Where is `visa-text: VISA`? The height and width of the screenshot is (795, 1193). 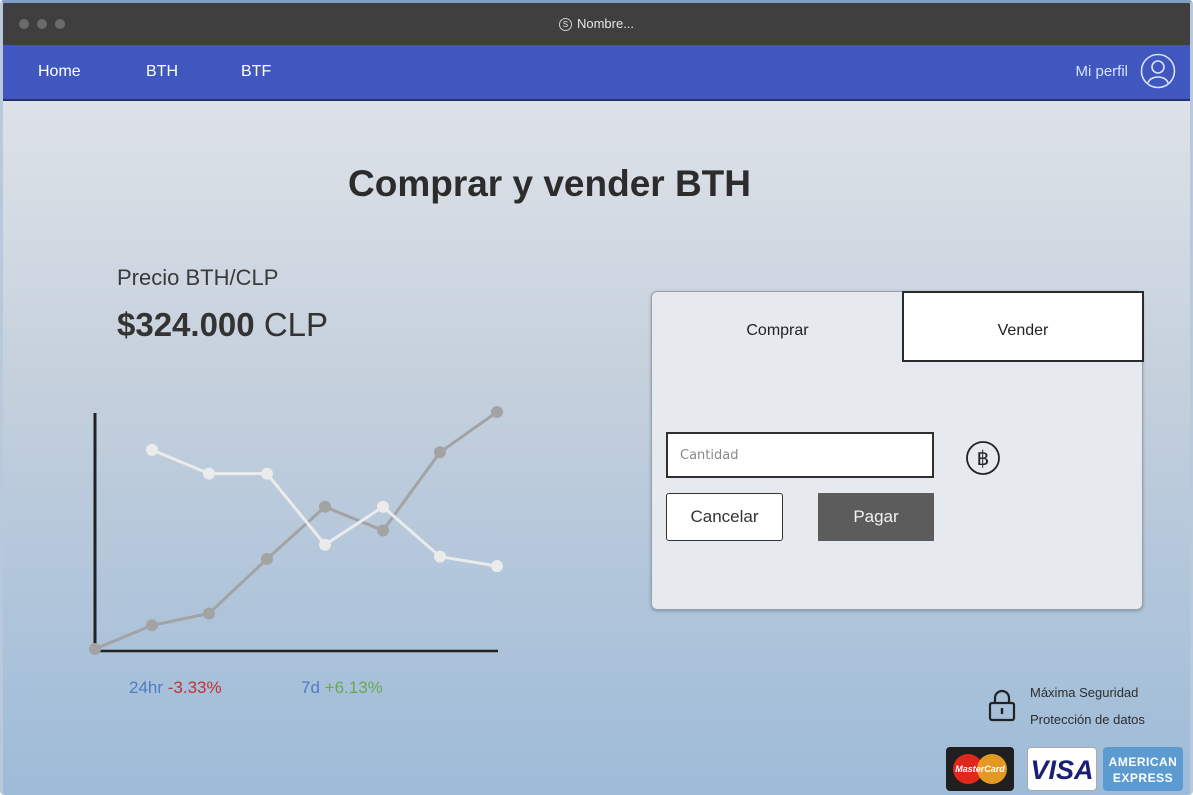 visa-text: VISA is located at coordinates (1062, 770).